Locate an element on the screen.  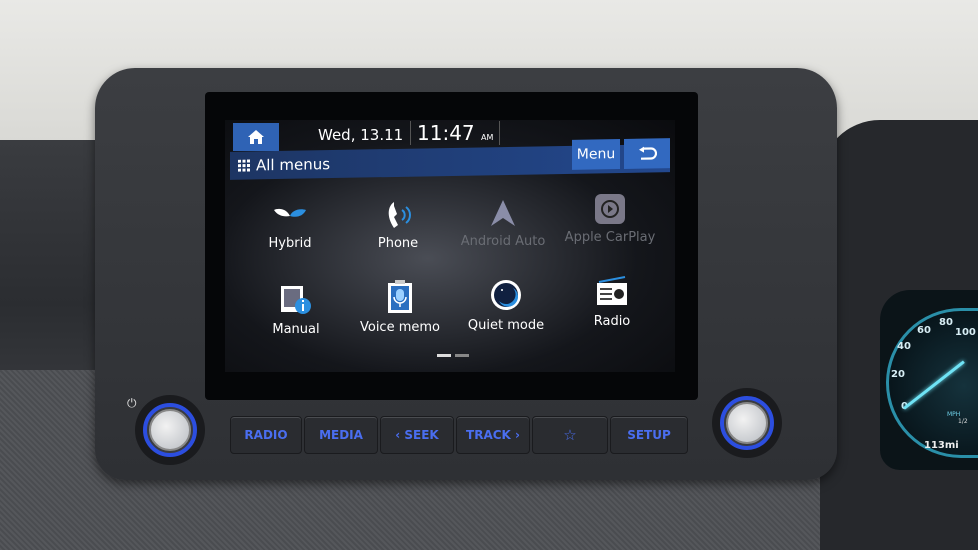
app-android-auto: Android Auto is located at coordinates (503, 223).